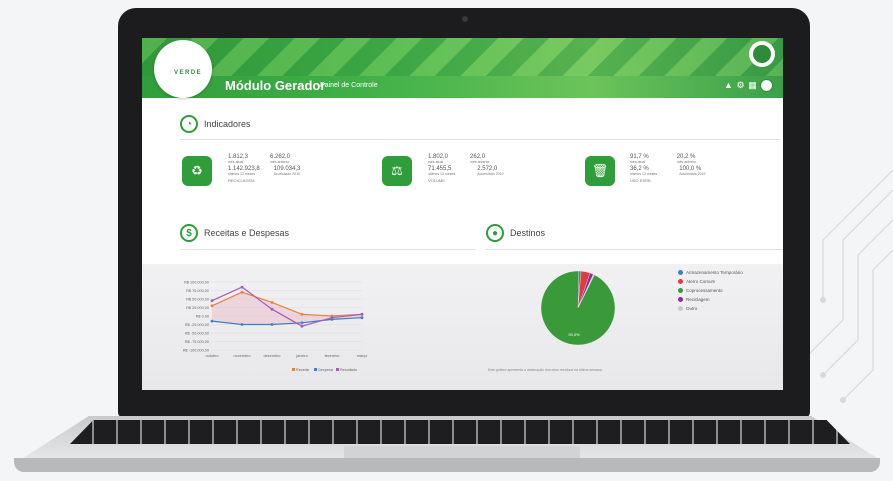 The height and width of the screenshot is (481, 893). Describe the element at coordinates (701, 281) in the screenshot. I see `legend-label: Aterro Comum` at that location.